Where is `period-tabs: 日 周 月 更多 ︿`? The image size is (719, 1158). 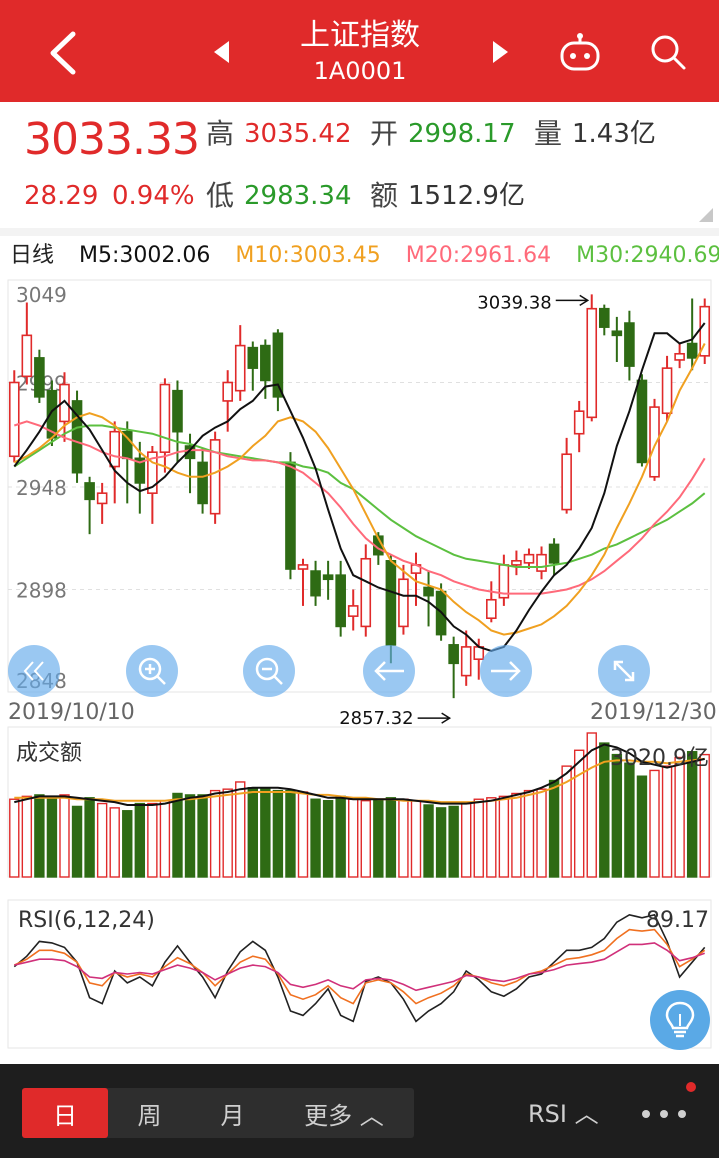
period-tabs: 日 周 月 更多 ︿ is located at coordinates (218, 1113).